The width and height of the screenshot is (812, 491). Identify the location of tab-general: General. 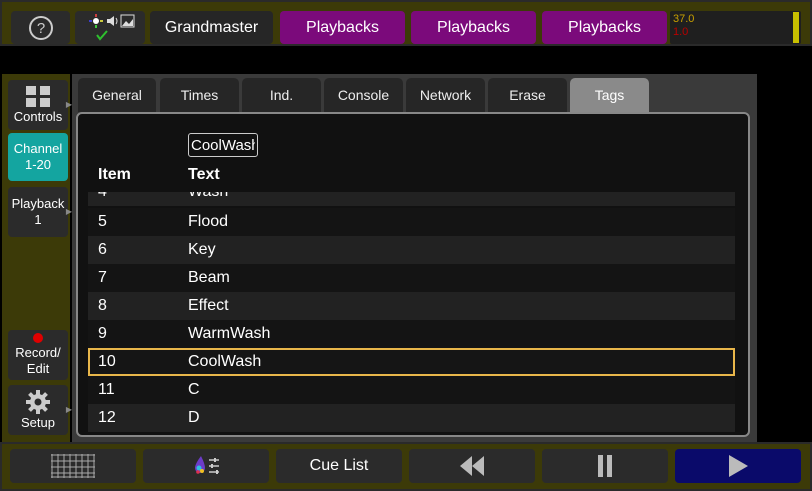
(117, 95).